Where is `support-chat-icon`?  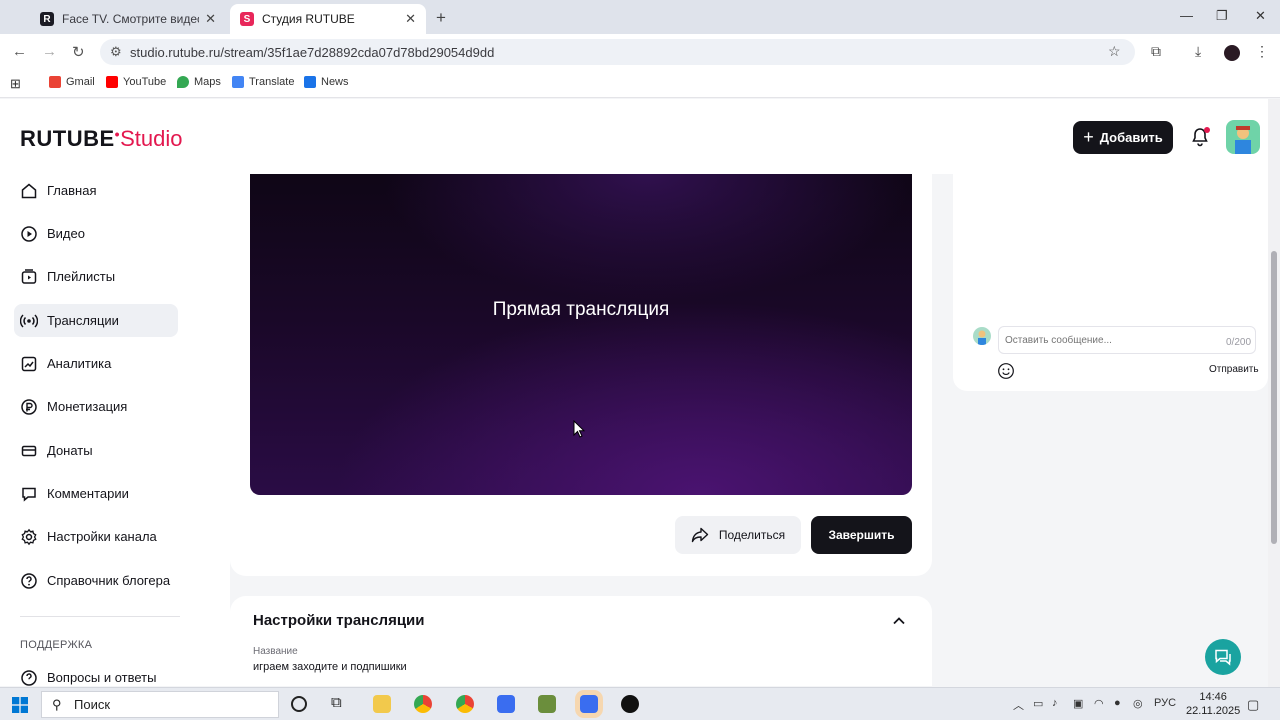 support-chat-icon is located at coordinates (1223, 657).